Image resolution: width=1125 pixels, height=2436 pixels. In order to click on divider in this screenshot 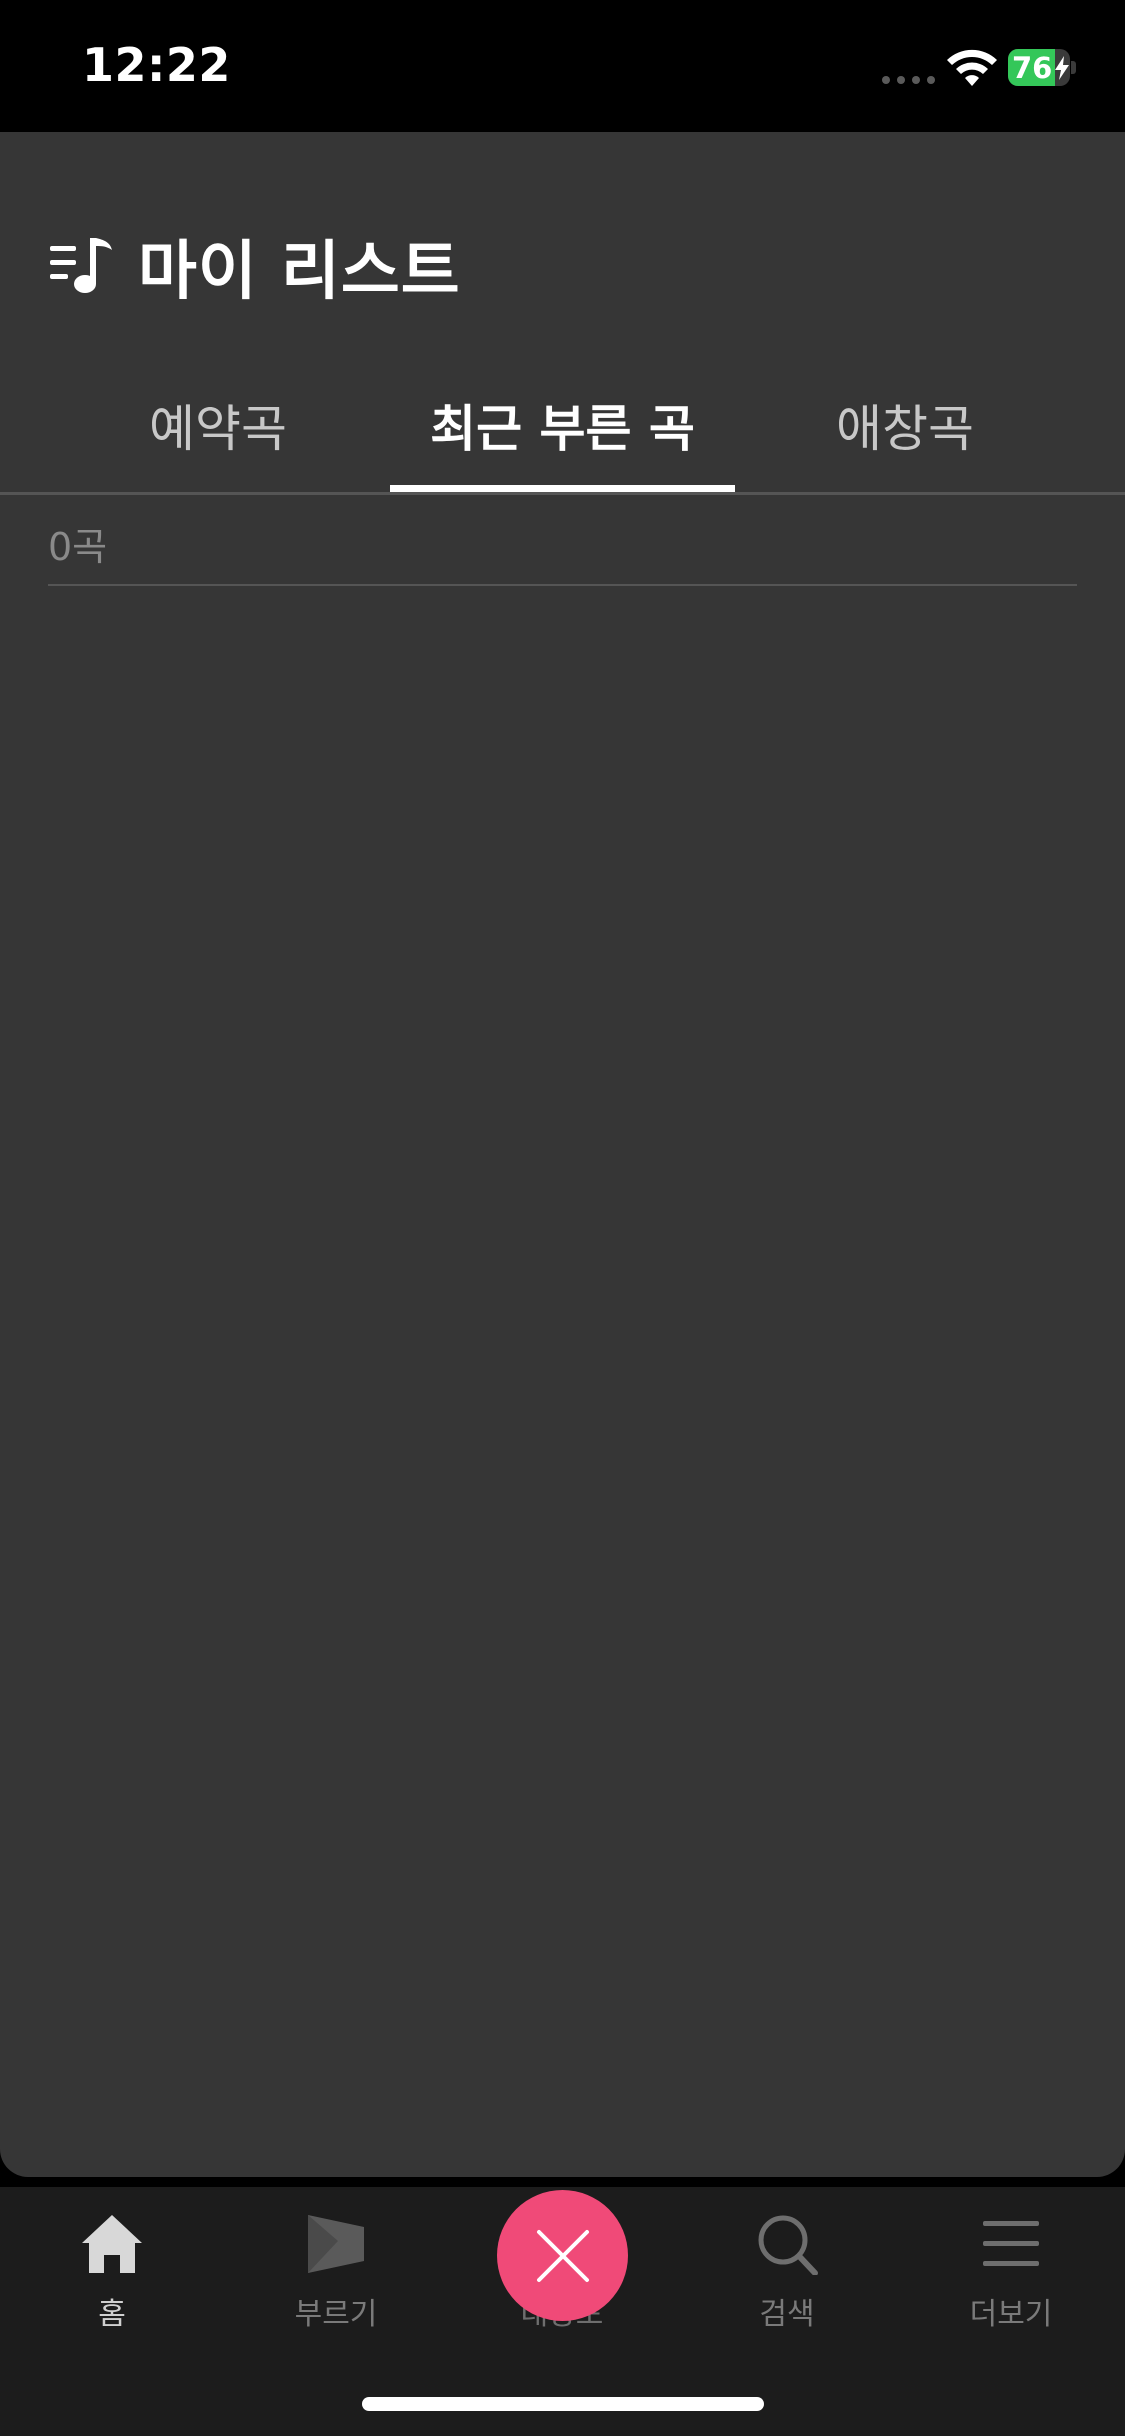, I will do `click(562, 585)`.